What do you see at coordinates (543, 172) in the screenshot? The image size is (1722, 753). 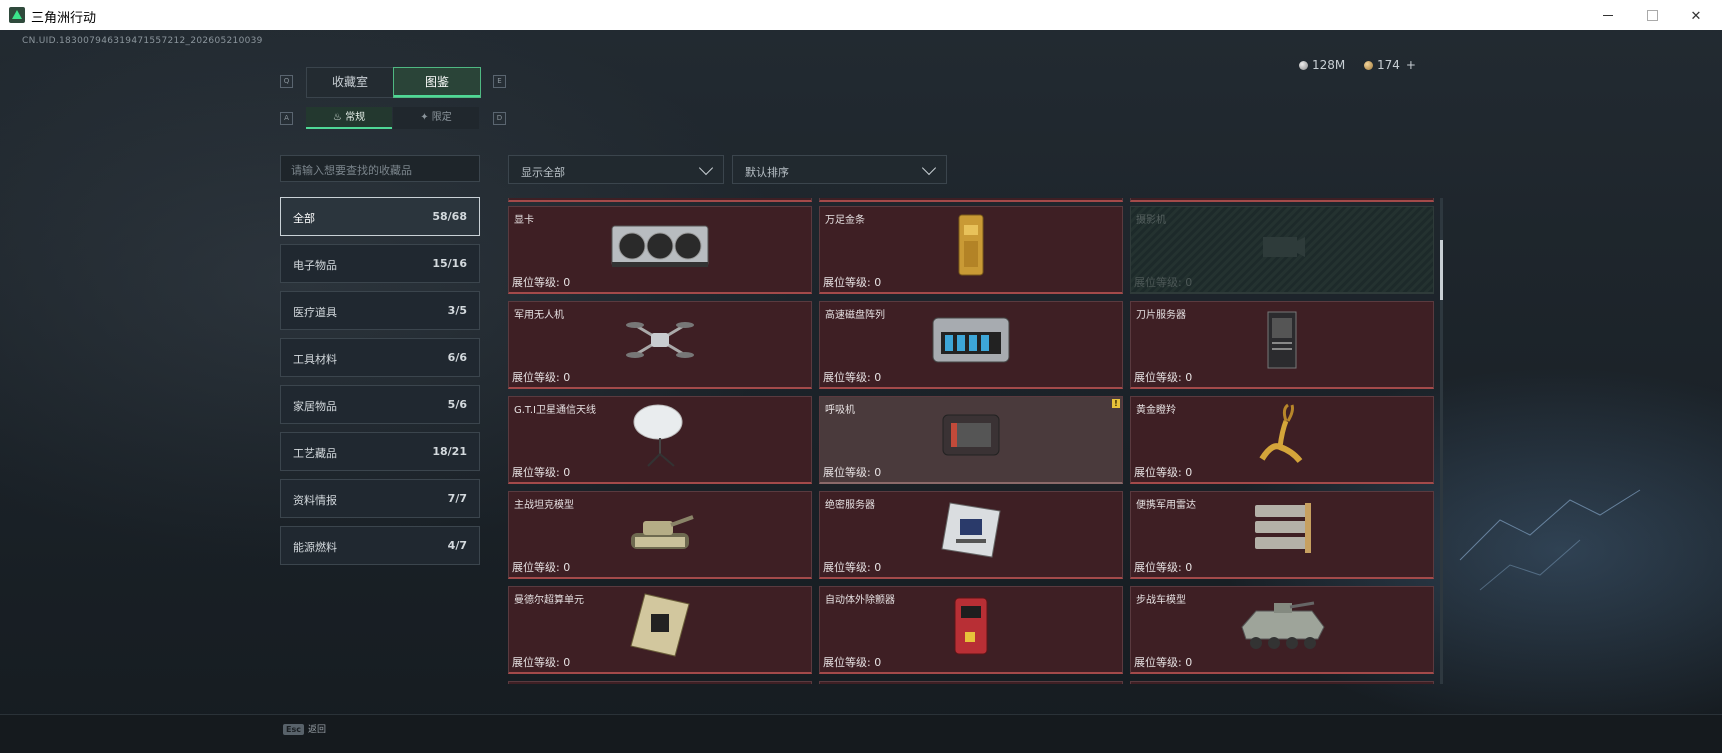 I see `filter-show-value: 显示全部` at bounding box center [543, 172].